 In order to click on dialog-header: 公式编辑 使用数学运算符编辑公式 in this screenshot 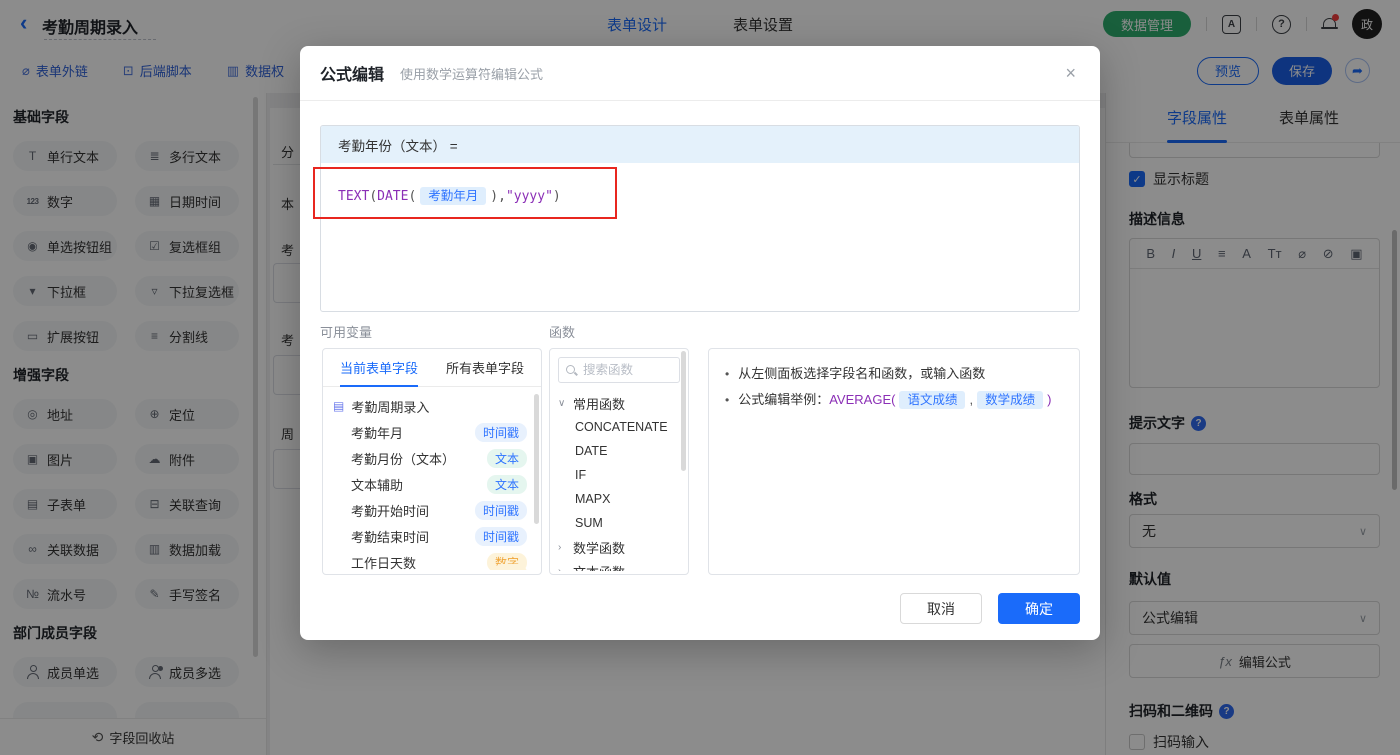, I will do `click(700, 73)`.